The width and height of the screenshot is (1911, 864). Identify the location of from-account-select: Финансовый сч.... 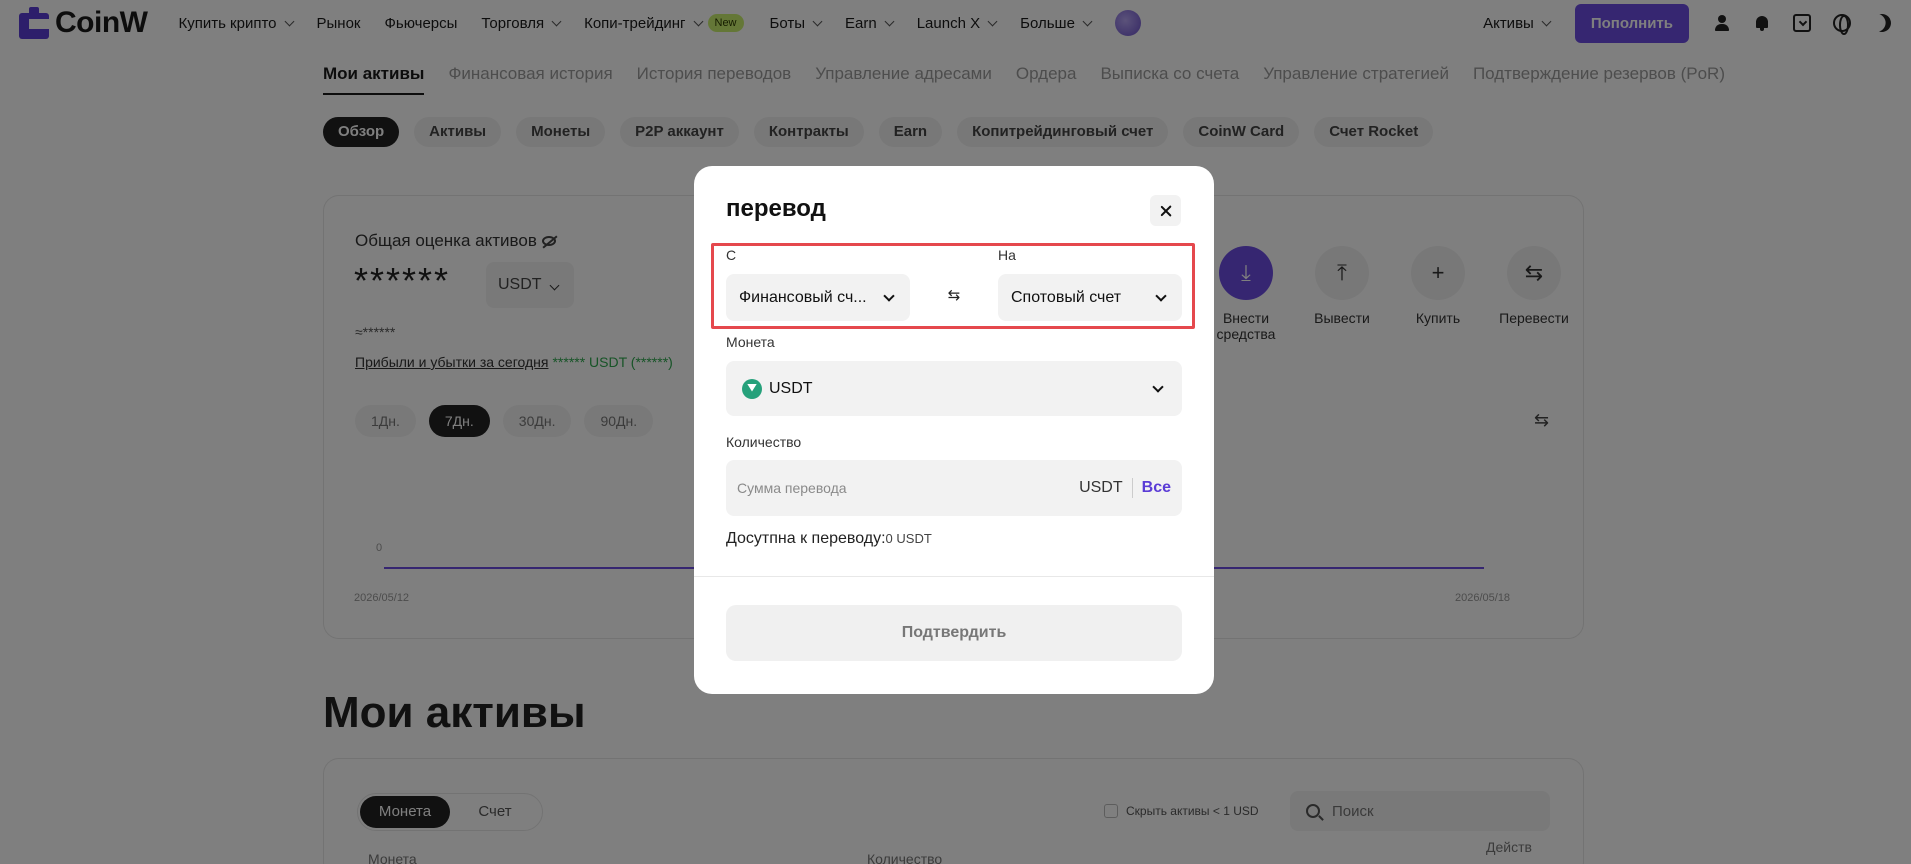
(818, 297).